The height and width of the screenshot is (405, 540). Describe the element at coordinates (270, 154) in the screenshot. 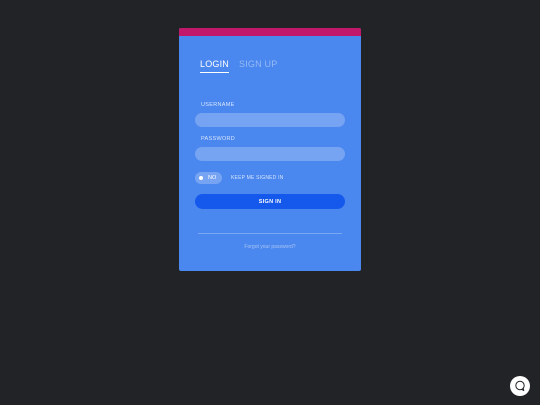

I see `password-field` at that location.